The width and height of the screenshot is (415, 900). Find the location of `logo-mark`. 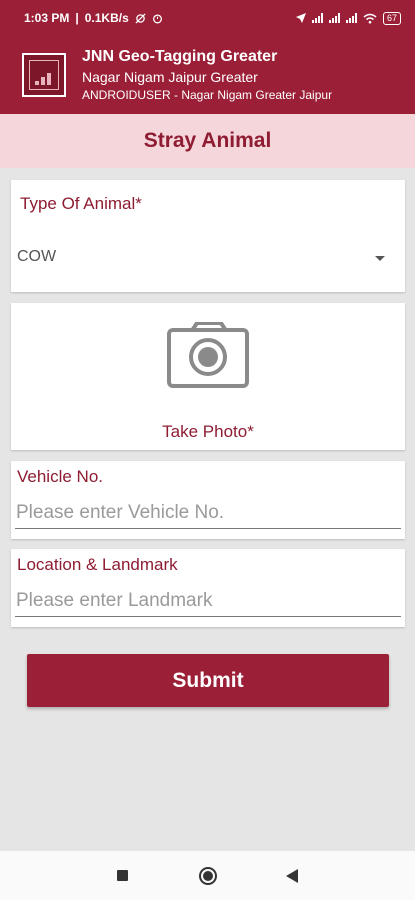

logo-mark is located at coordinates (44, 75).